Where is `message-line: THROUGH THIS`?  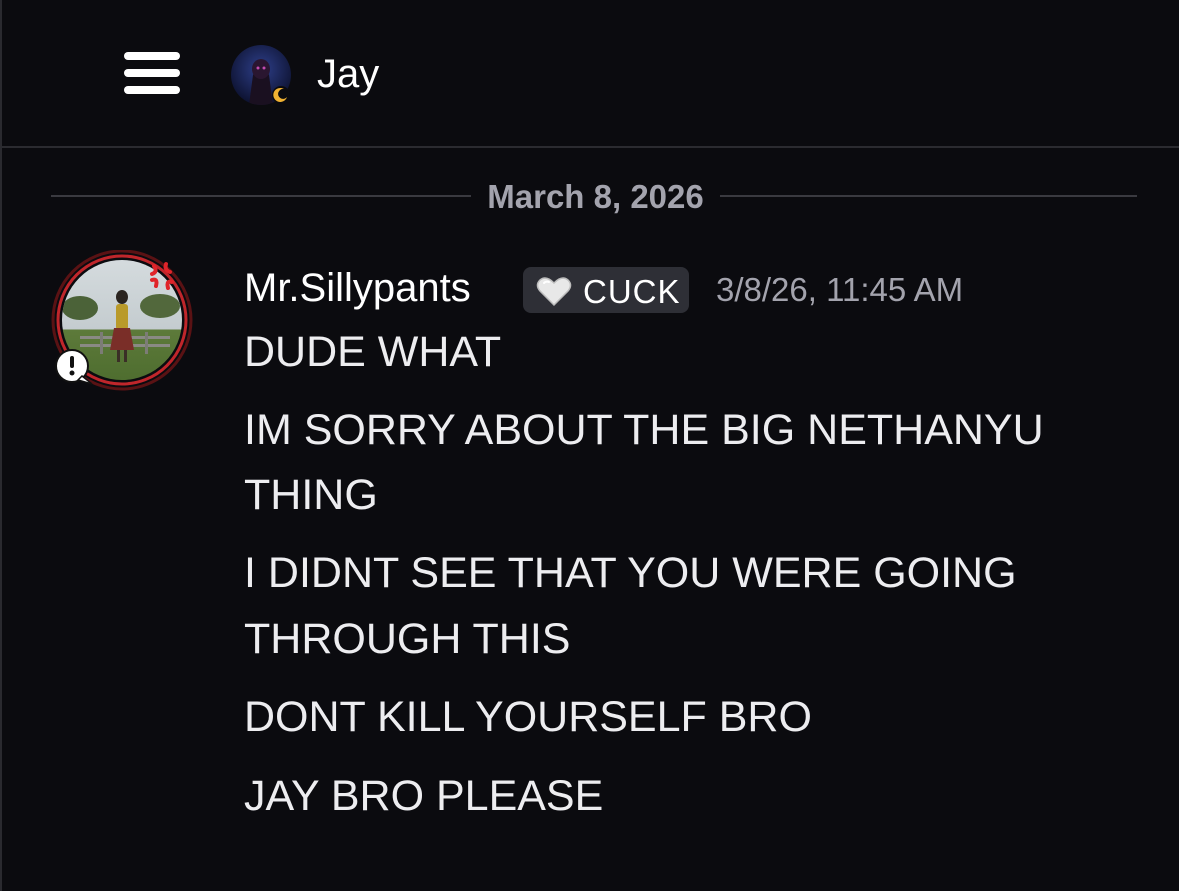 message-line: THROUGH THIS is located at coordinates (407, 639).